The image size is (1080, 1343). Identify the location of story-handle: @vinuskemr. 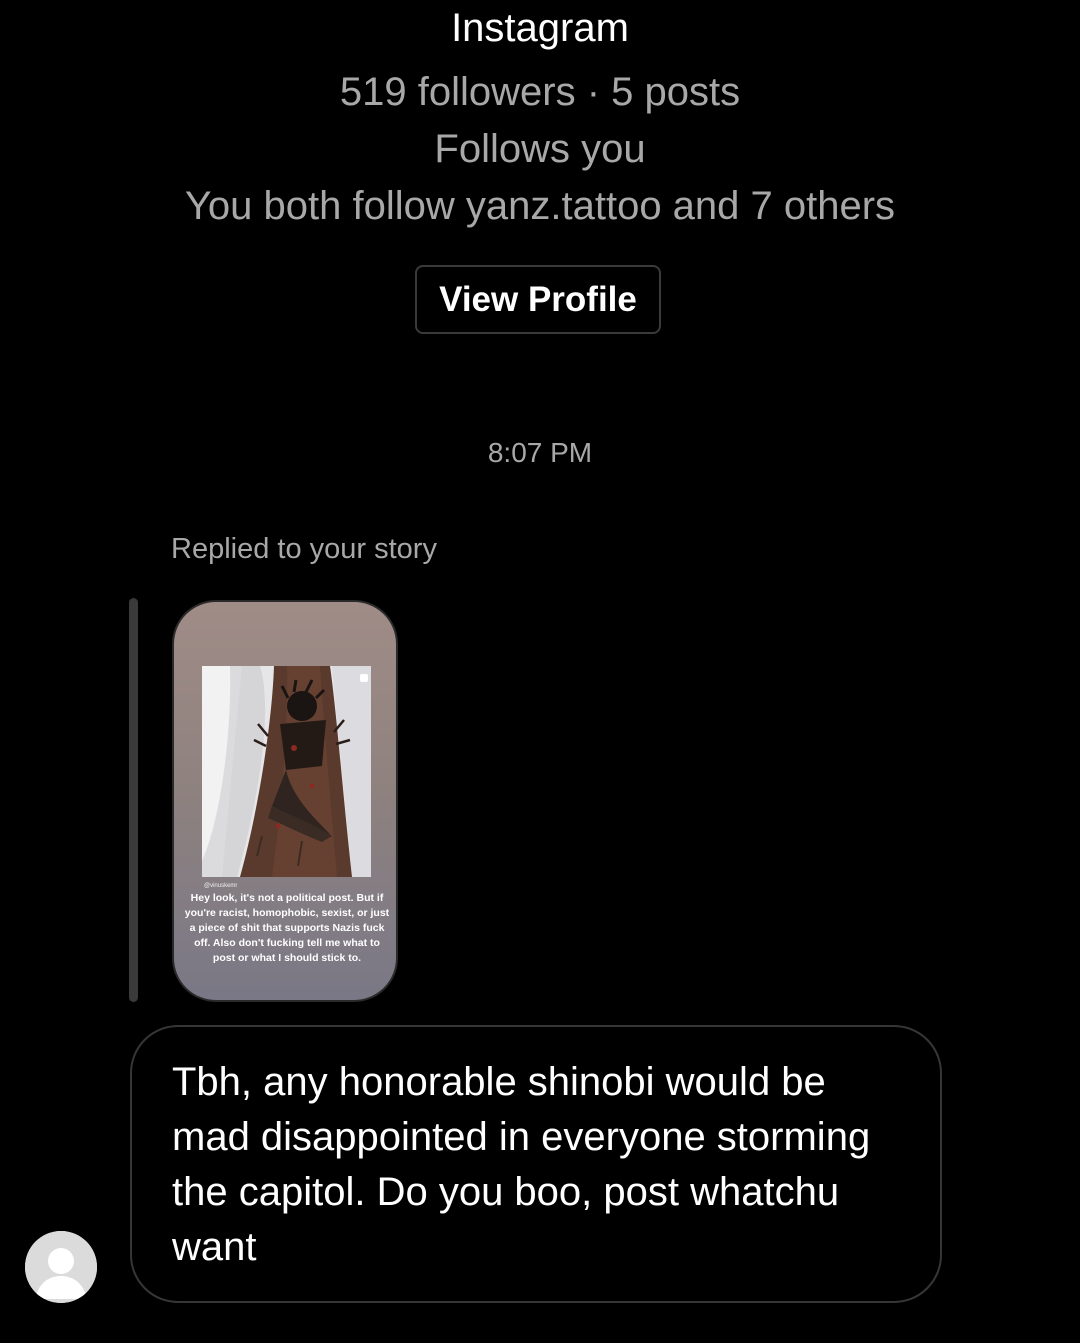
(221, 886).